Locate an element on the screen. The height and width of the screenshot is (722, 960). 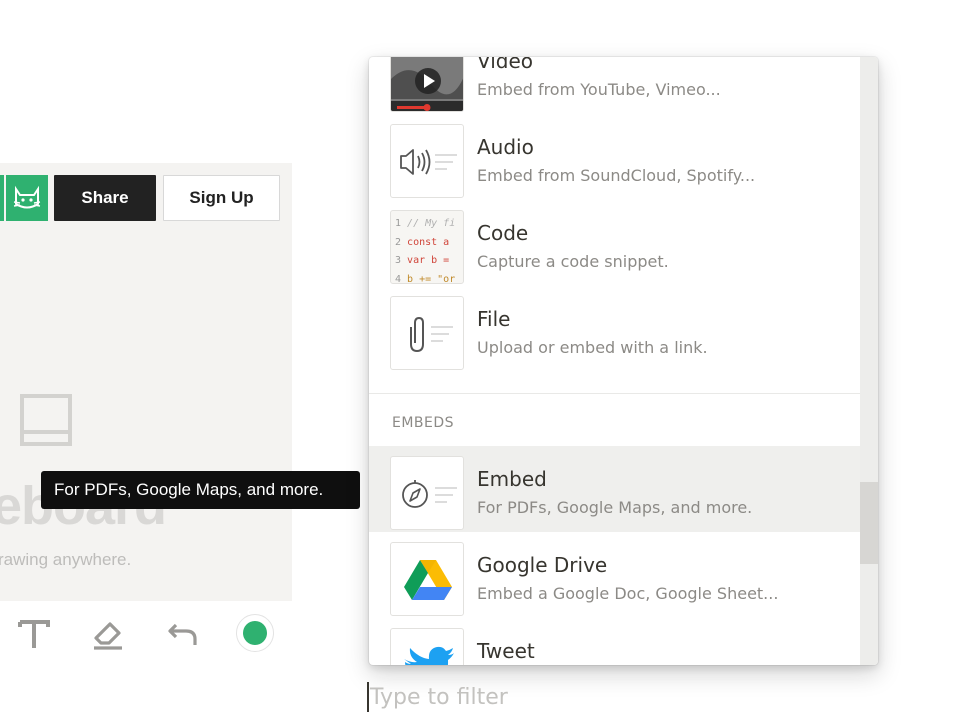
code-line: b += "or is located at coordinates (431, 278).